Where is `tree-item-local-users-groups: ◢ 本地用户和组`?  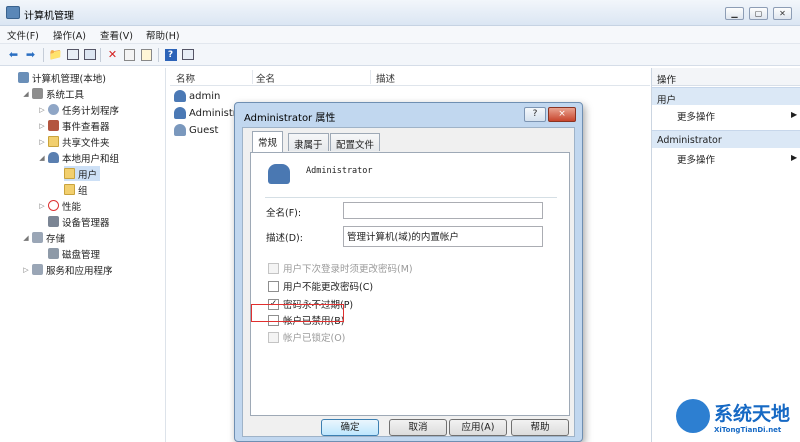 tree-item-local-users-groups: ◢ 本地用户和组 is located at coordinates (78, 157).